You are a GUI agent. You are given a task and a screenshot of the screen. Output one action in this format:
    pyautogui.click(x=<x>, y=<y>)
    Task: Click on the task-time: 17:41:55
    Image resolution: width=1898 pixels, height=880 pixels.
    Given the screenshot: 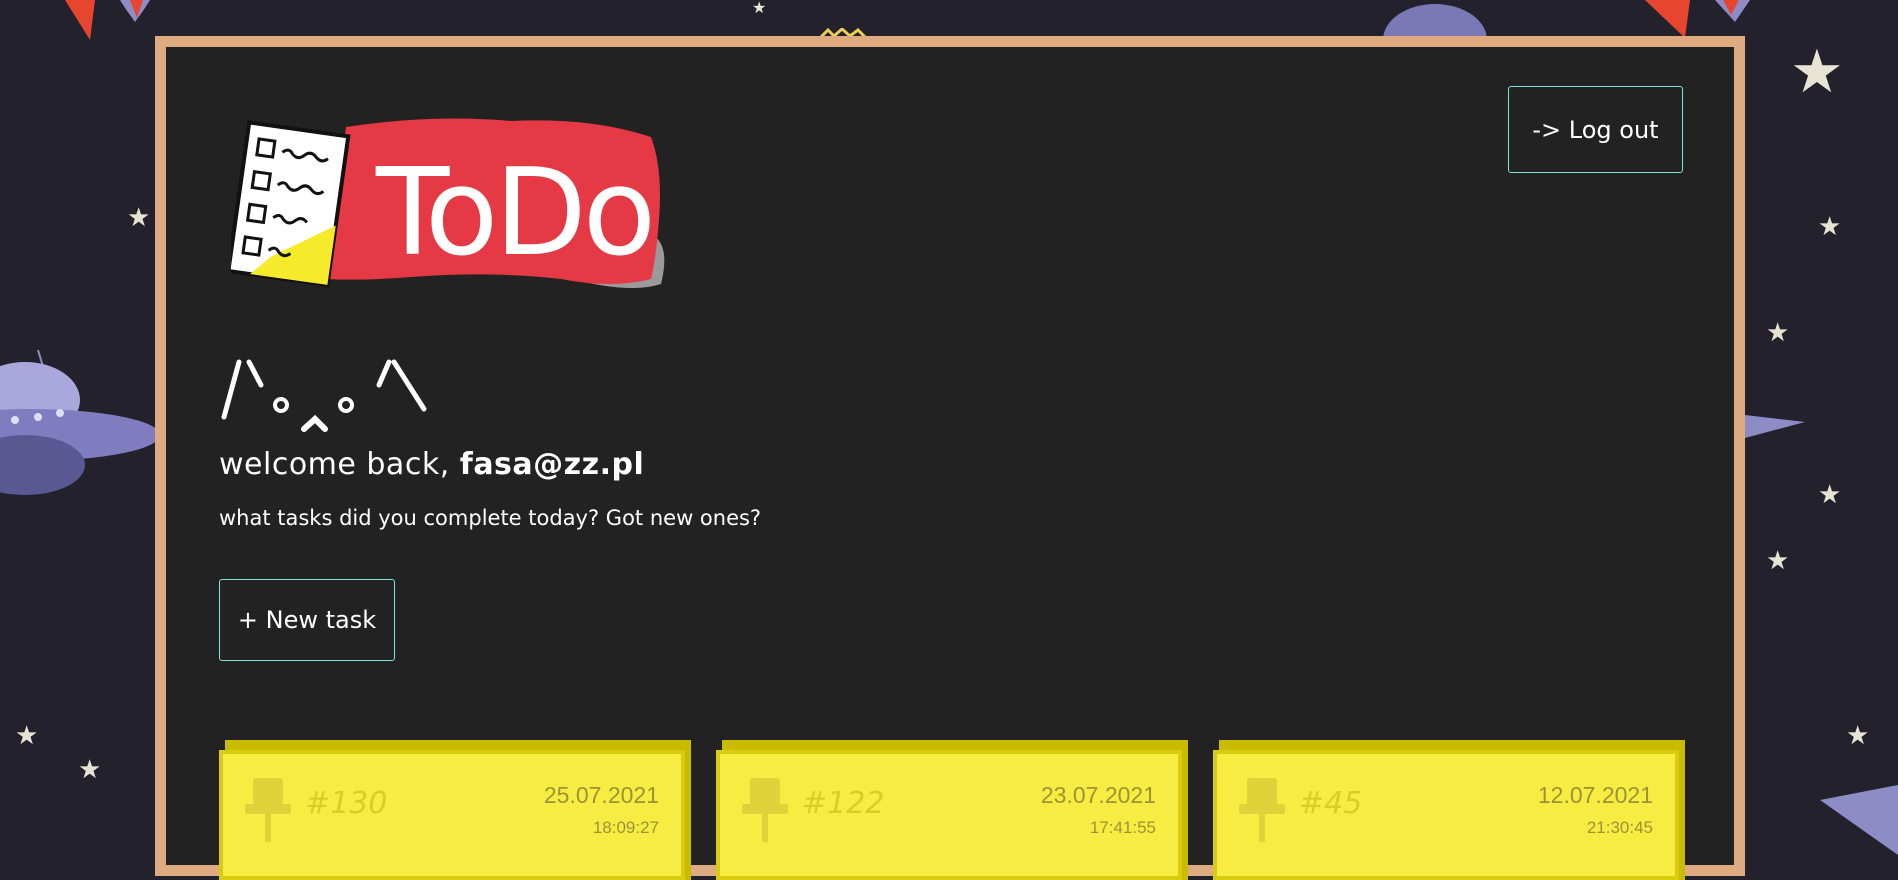 What is the action you would take?
    pyautogui.click(x=1122, y=827)
    